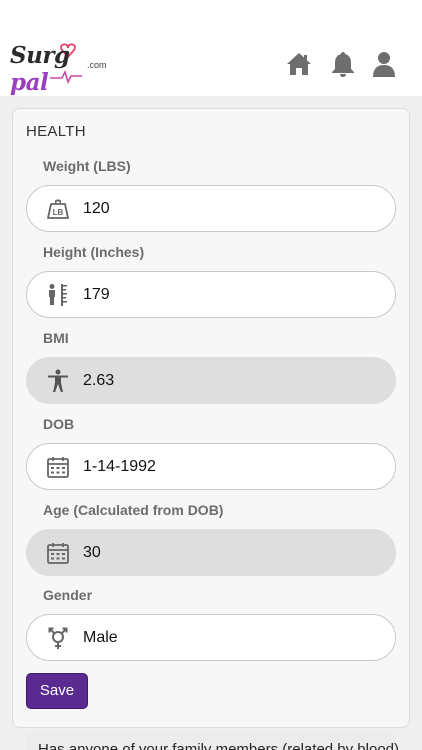 This screenshot has height=750, width=422. What do you see at coordinates (92, 552) in the screenshot?
I see `age-value: 30` at bounding box center [92, 552].